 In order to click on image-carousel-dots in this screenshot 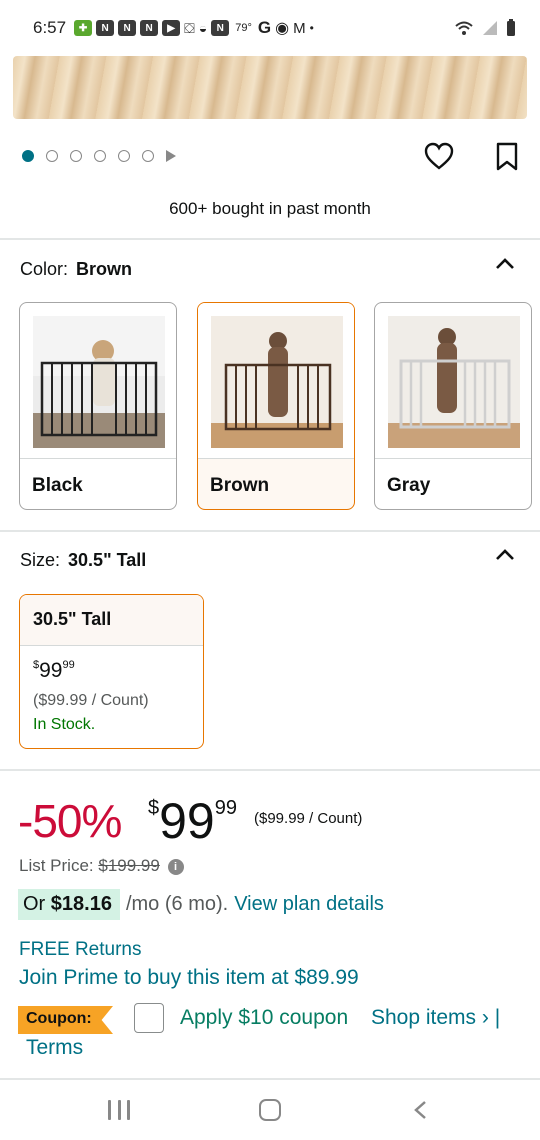, I will do `click(99, 156)`.